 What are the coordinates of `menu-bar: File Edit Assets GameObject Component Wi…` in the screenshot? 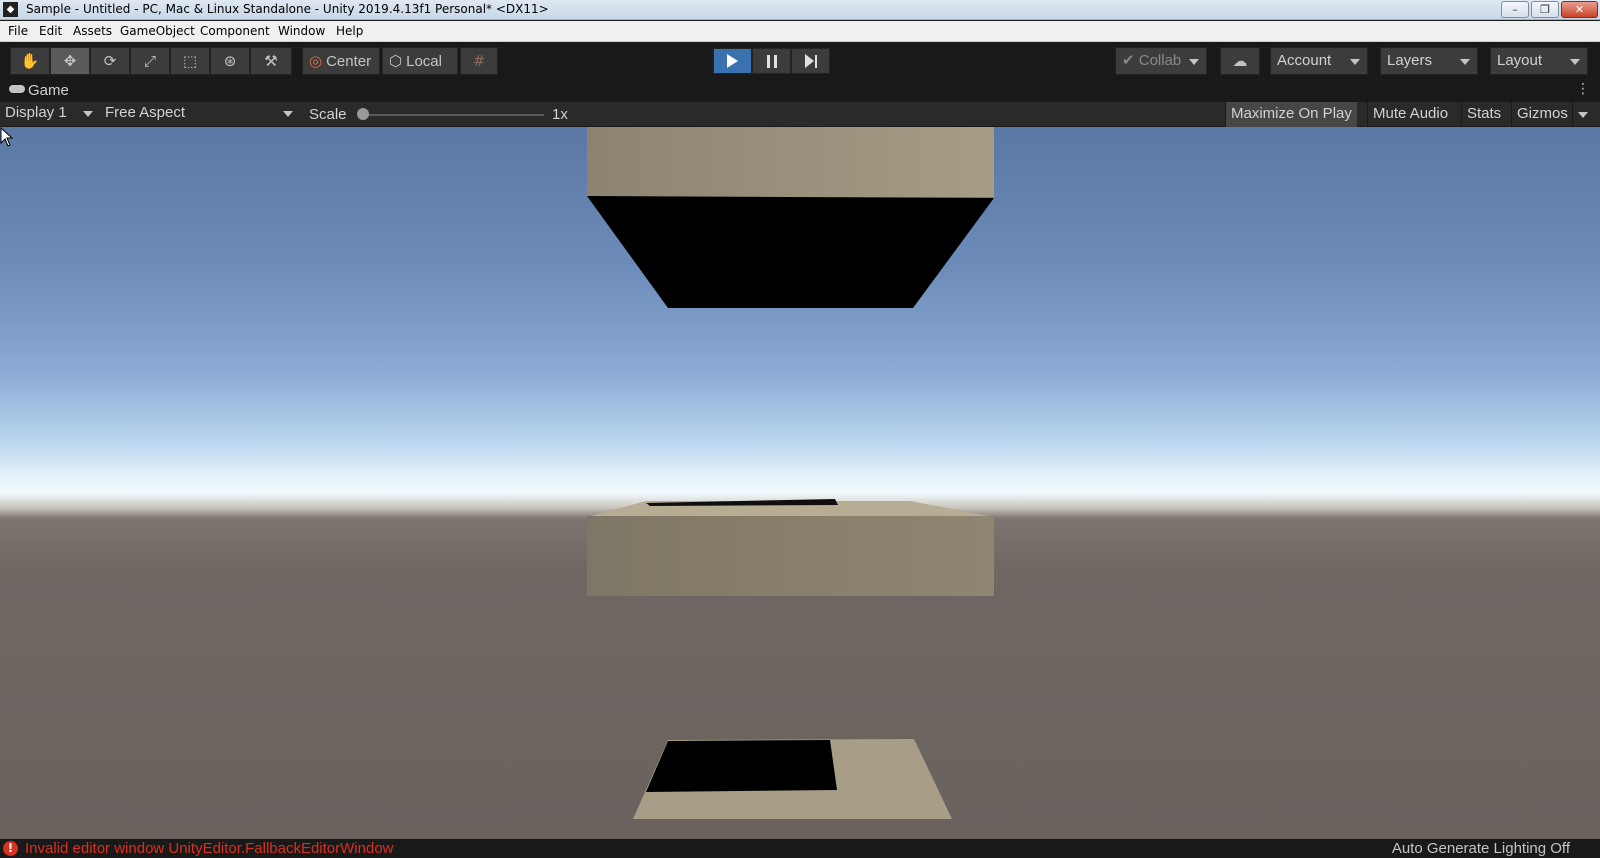 It's located at (800, 31).